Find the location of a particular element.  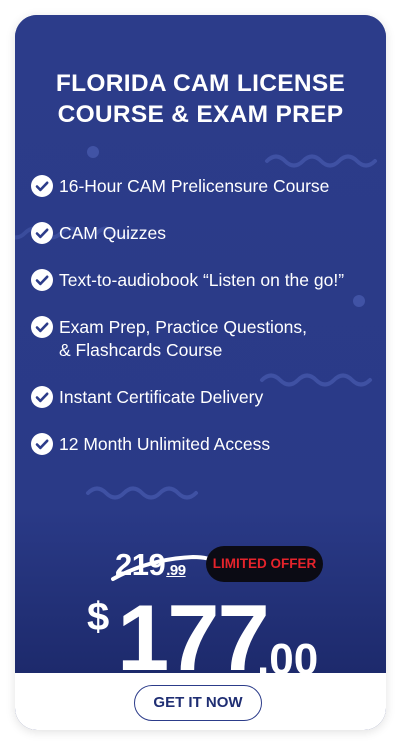

feature-text-line-2: & Flashcards Course is located at coordinates (141, 350).